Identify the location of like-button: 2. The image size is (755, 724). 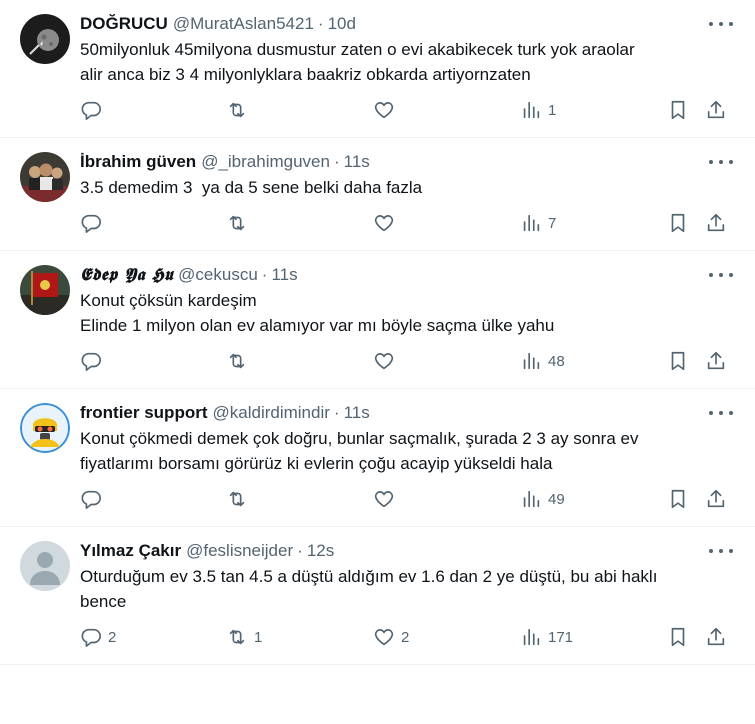
(391, 637).